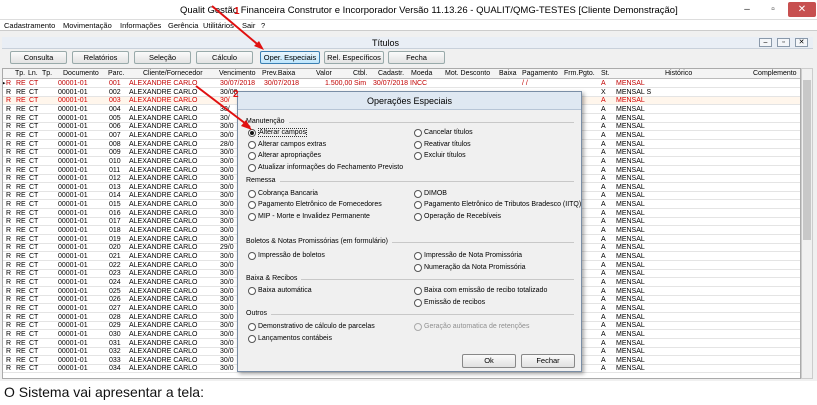 The image size is (817, 405). What do you see at coordinates (104, 392) in the screenshot?
I see `caption-text: O Sistema vai apresentar a tela:` at bounding box center [104, 392].